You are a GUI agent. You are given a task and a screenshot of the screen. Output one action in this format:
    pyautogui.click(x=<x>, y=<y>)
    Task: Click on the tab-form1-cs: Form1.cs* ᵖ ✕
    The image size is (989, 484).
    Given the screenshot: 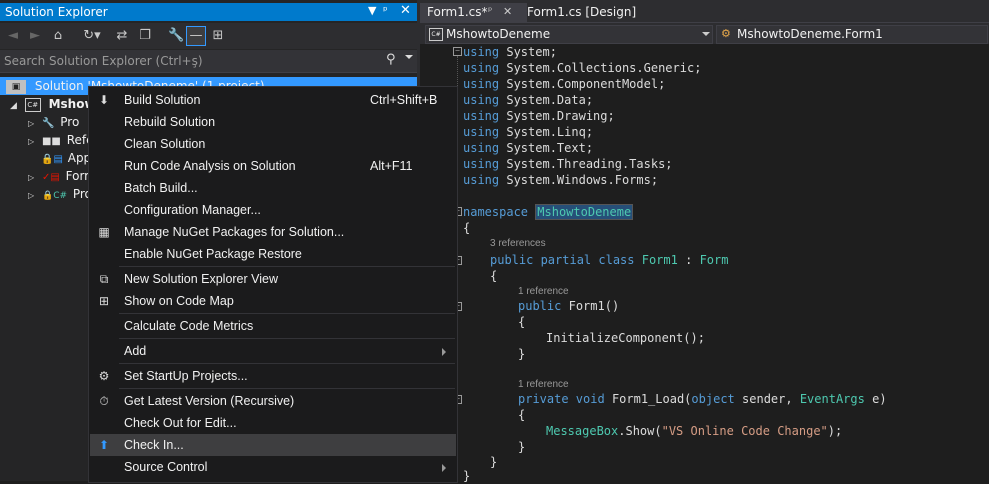 What is the action you would take?
    pyautogui.click(x=473, y=12)
    